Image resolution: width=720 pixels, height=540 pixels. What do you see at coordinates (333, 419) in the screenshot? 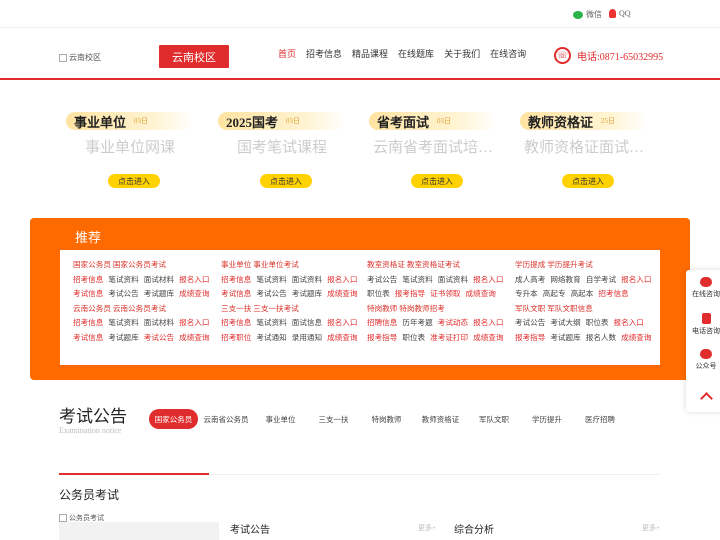
I see `tab-sanzhi-yifu: 三支一扶` at bounding box center [333, 419].